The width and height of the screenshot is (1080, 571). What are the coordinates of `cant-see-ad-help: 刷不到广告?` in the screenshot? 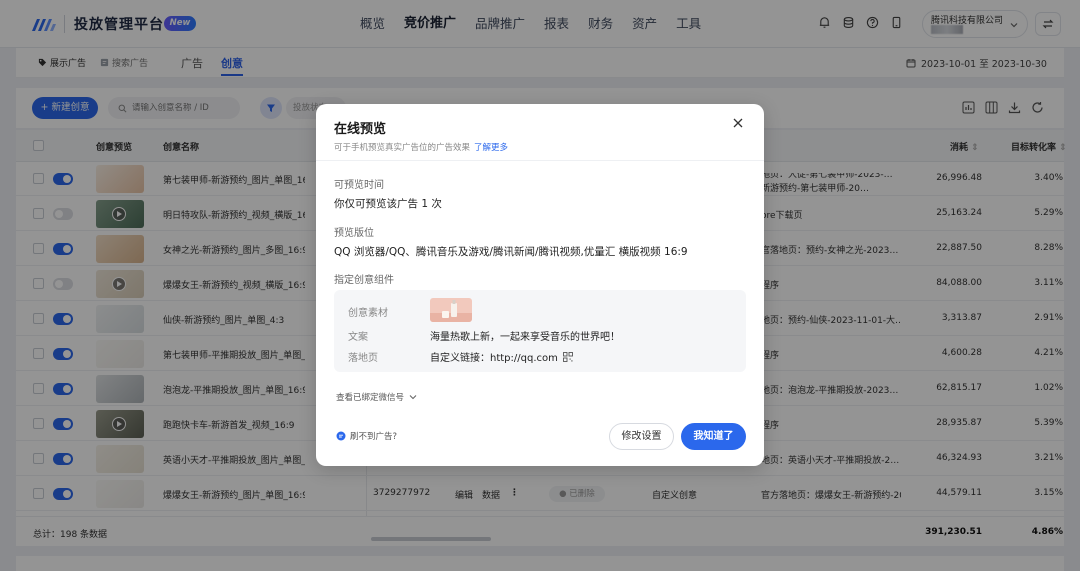 It's located at (366, 436).